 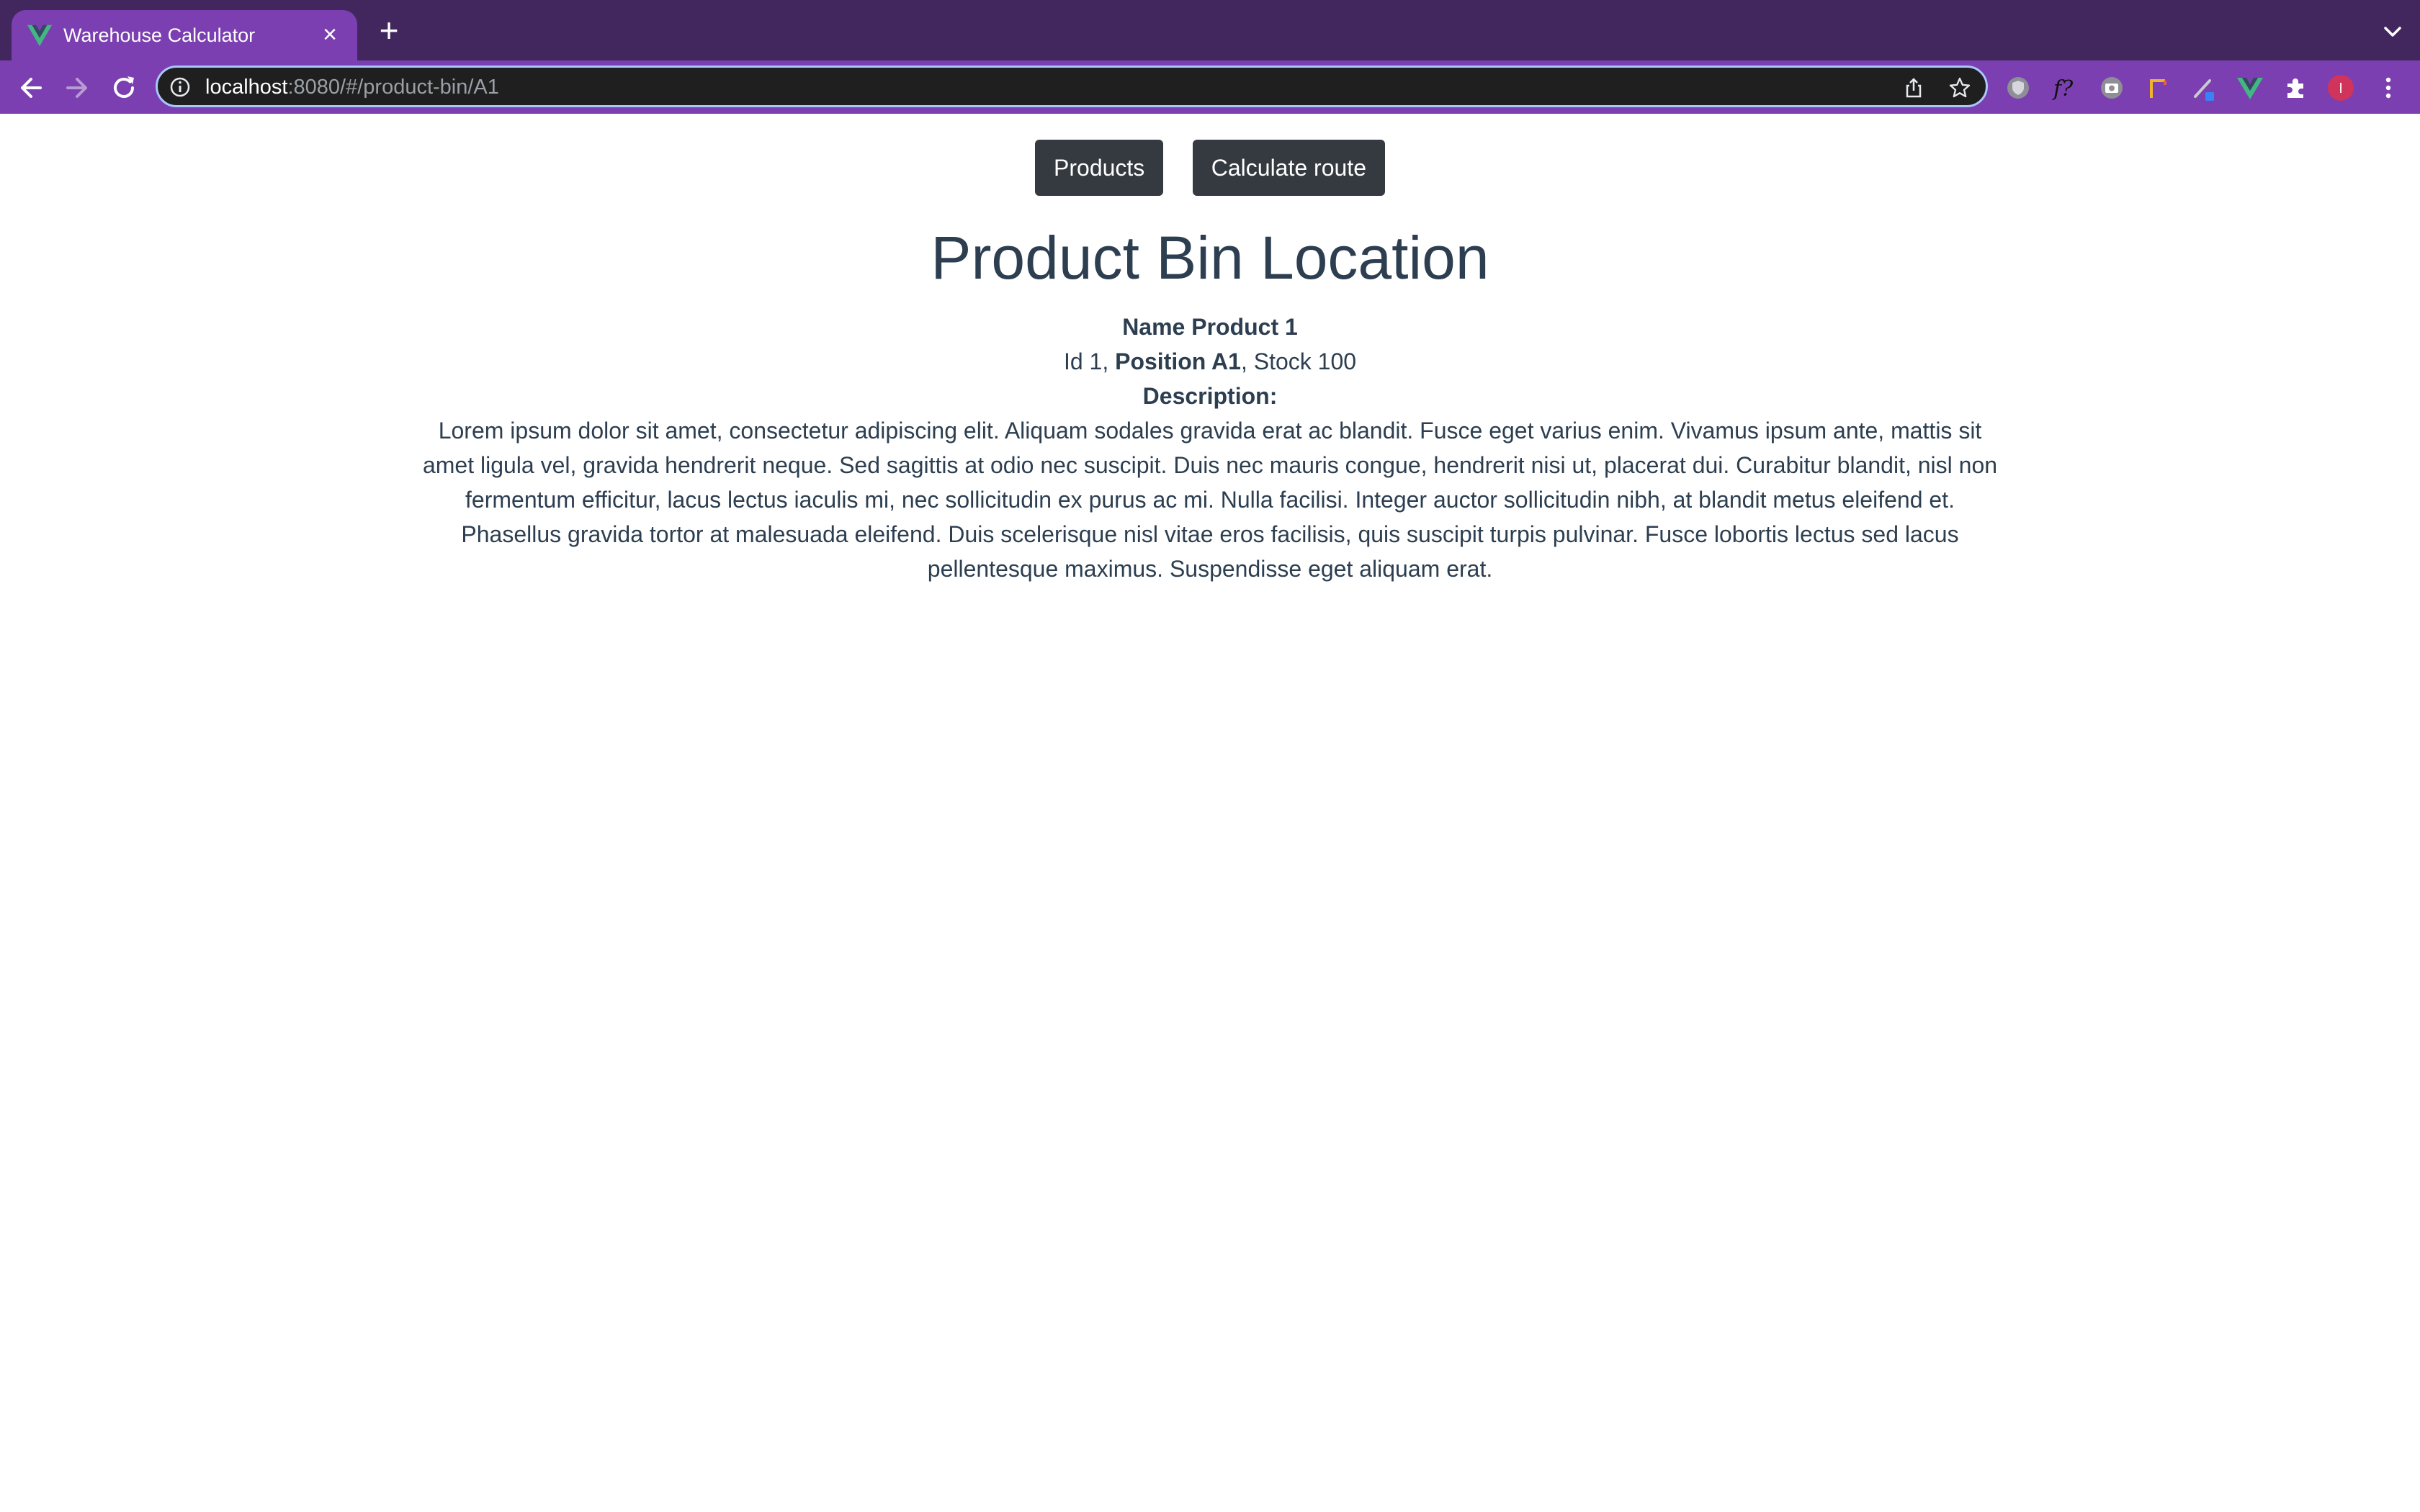 I want to click on product-id: Id 1,, so click(x=1089, y=361).